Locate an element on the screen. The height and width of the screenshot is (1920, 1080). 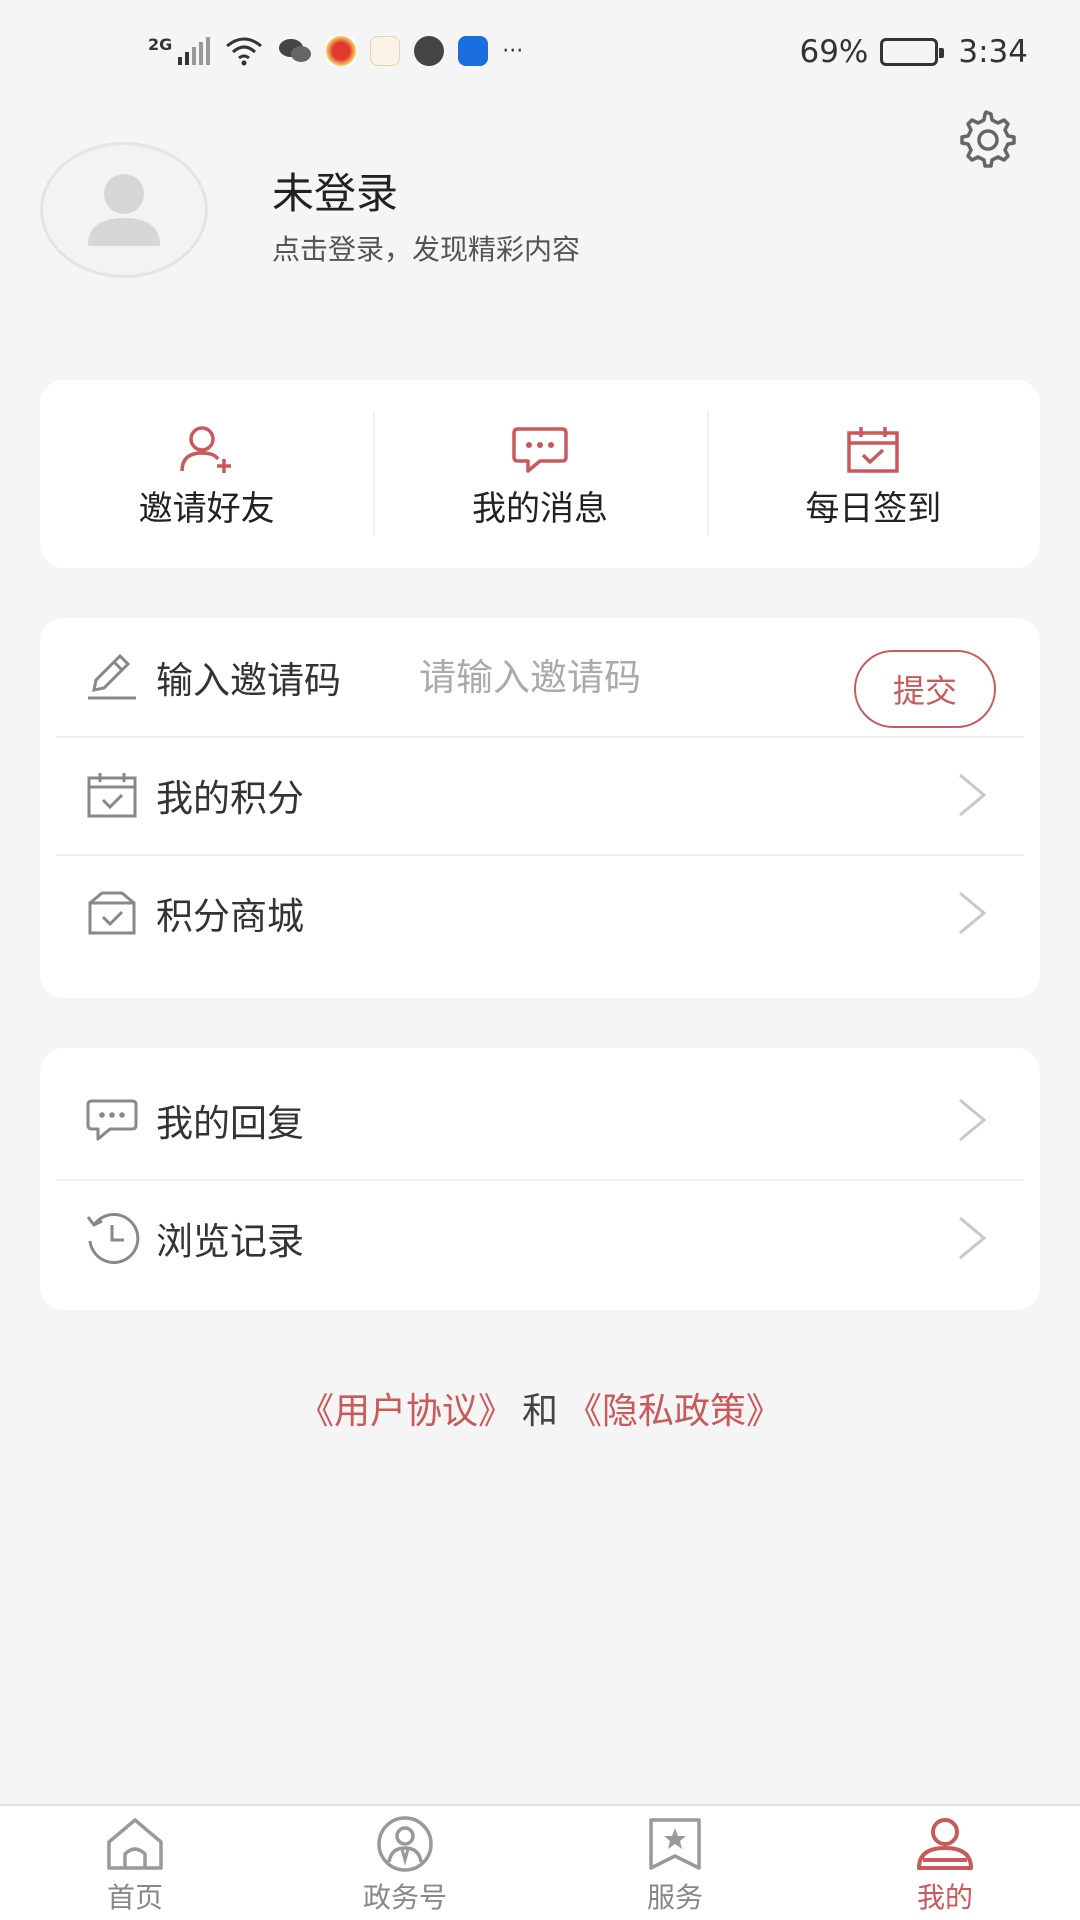
menu-item-browse-history: 浏览记录 is located at coordinates (540, 1238).